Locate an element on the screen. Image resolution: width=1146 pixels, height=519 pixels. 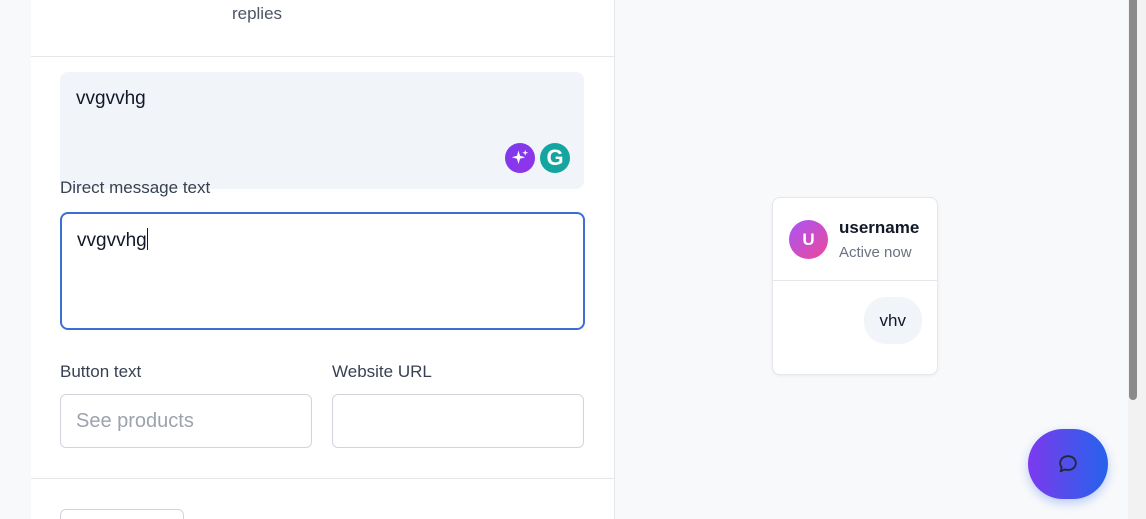
chat-launcher-button is located at coordinates (1068, 464).